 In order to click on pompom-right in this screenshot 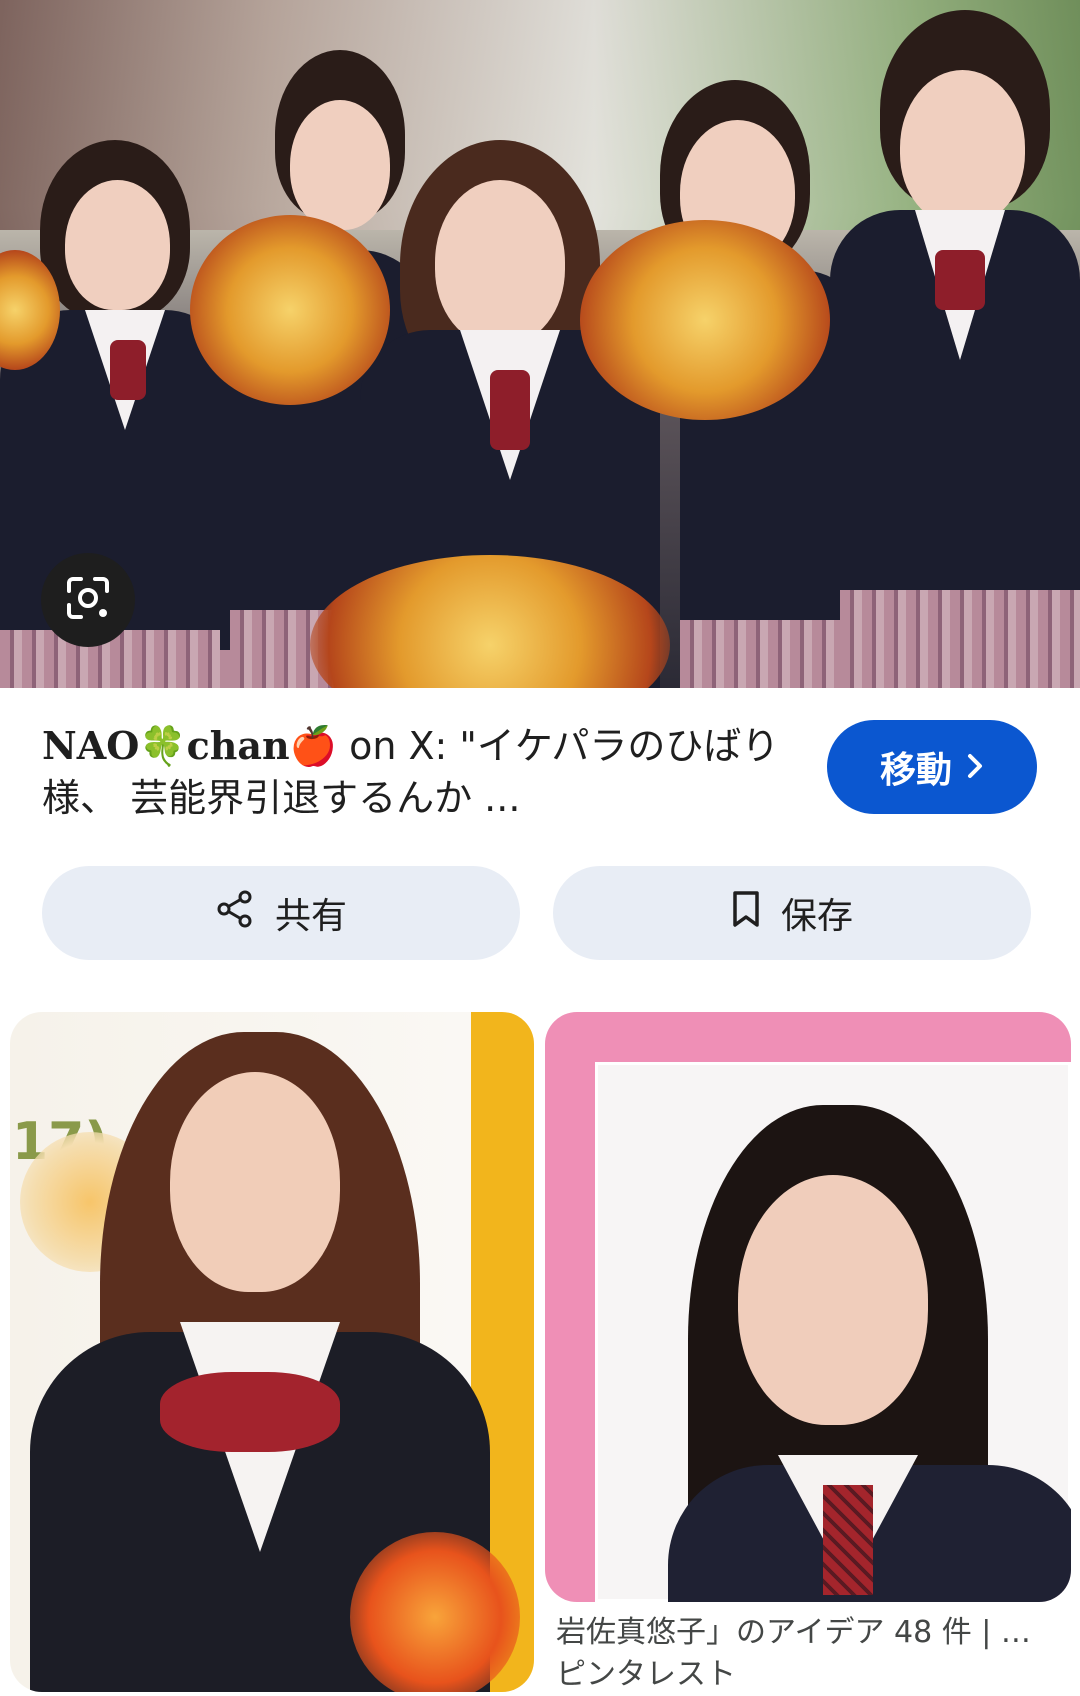, I will do `click(705, 320)`.